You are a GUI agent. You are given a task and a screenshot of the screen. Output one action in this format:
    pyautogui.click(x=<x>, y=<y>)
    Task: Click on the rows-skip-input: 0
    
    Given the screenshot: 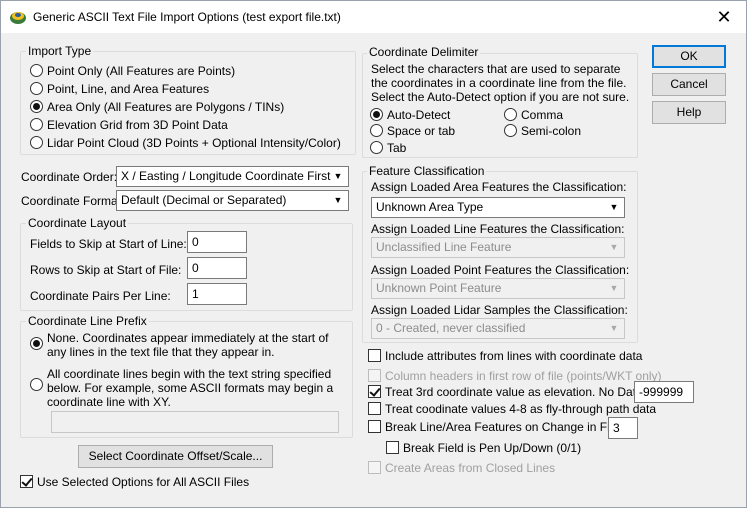 What is the action you would take?
    pyautogui.click(x=217, y=268)
    